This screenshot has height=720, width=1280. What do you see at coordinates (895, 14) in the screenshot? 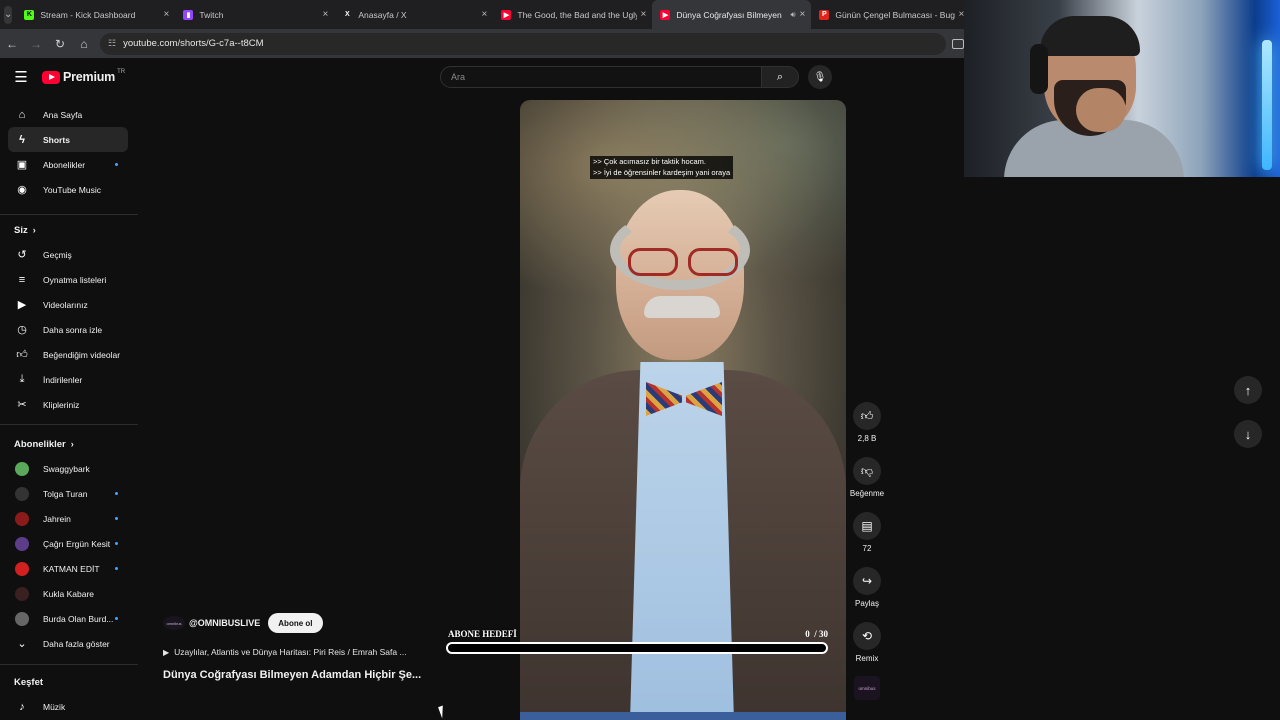
I see `tab-title: Günün Çengel Bulmacası - Bug` at bounding box center [895, 14].